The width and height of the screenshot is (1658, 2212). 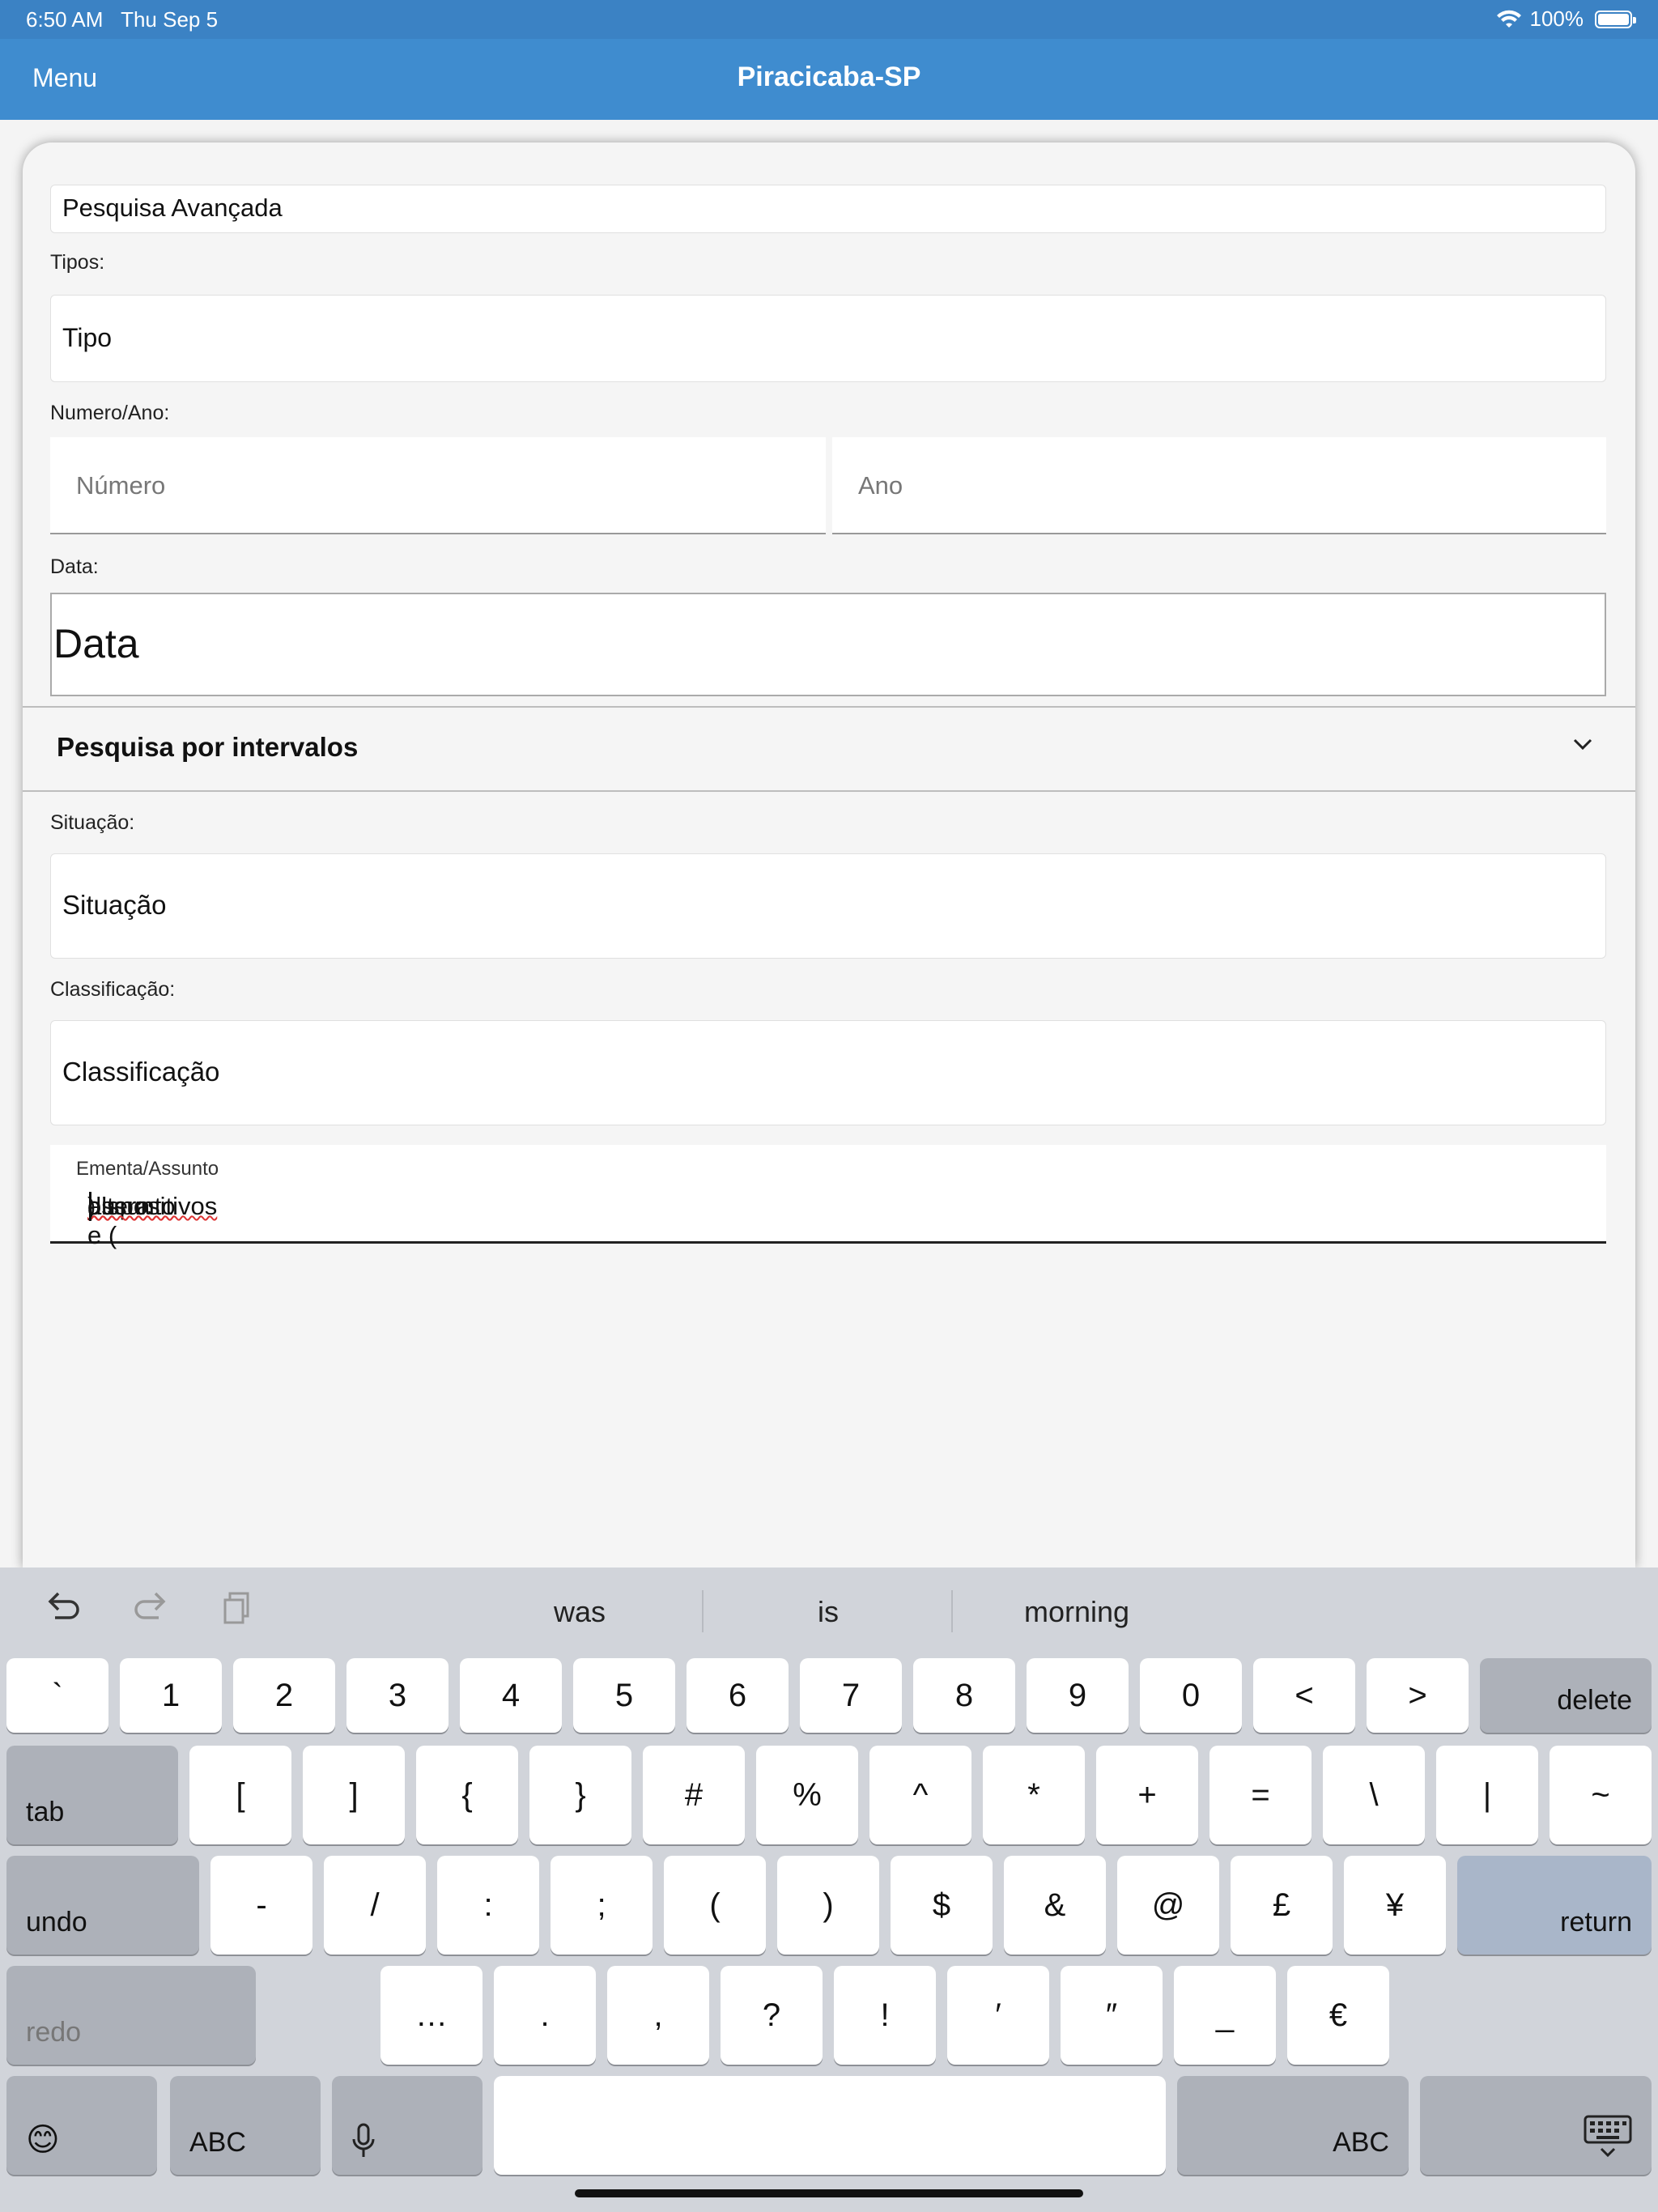 What do you see at coordinates (113, 990) in the screenshot?
I see `classificacao-label: Classificação:` at bounding box center [113, 990].